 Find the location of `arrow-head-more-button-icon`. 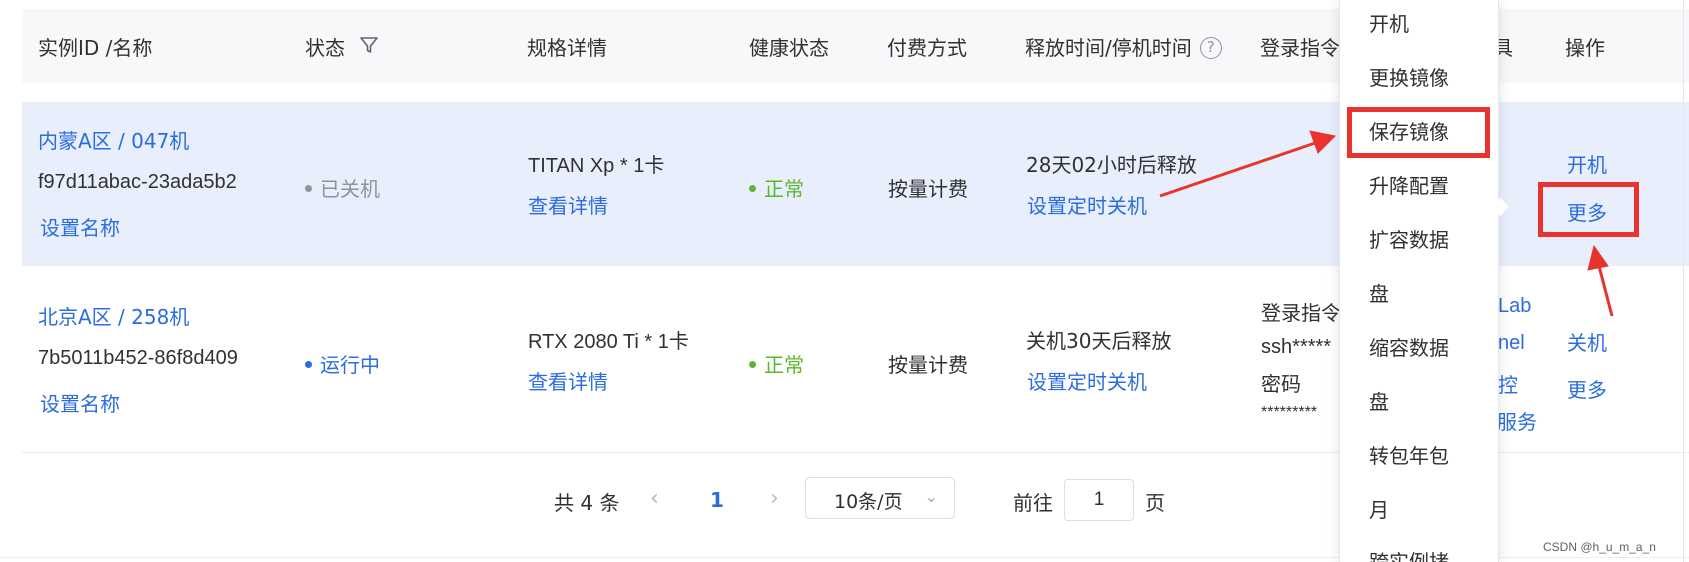

arrow-head-more-button-icon is located at coordinates (1598, 257).